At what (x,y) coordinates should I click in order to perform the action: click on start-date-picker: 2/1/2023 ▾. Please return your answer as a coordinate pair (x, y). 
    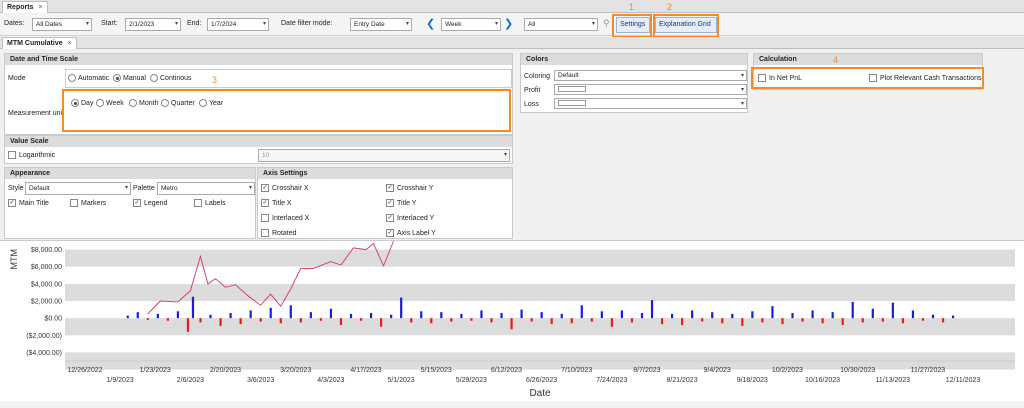
    Looking at the image, I should click on (153, 24).